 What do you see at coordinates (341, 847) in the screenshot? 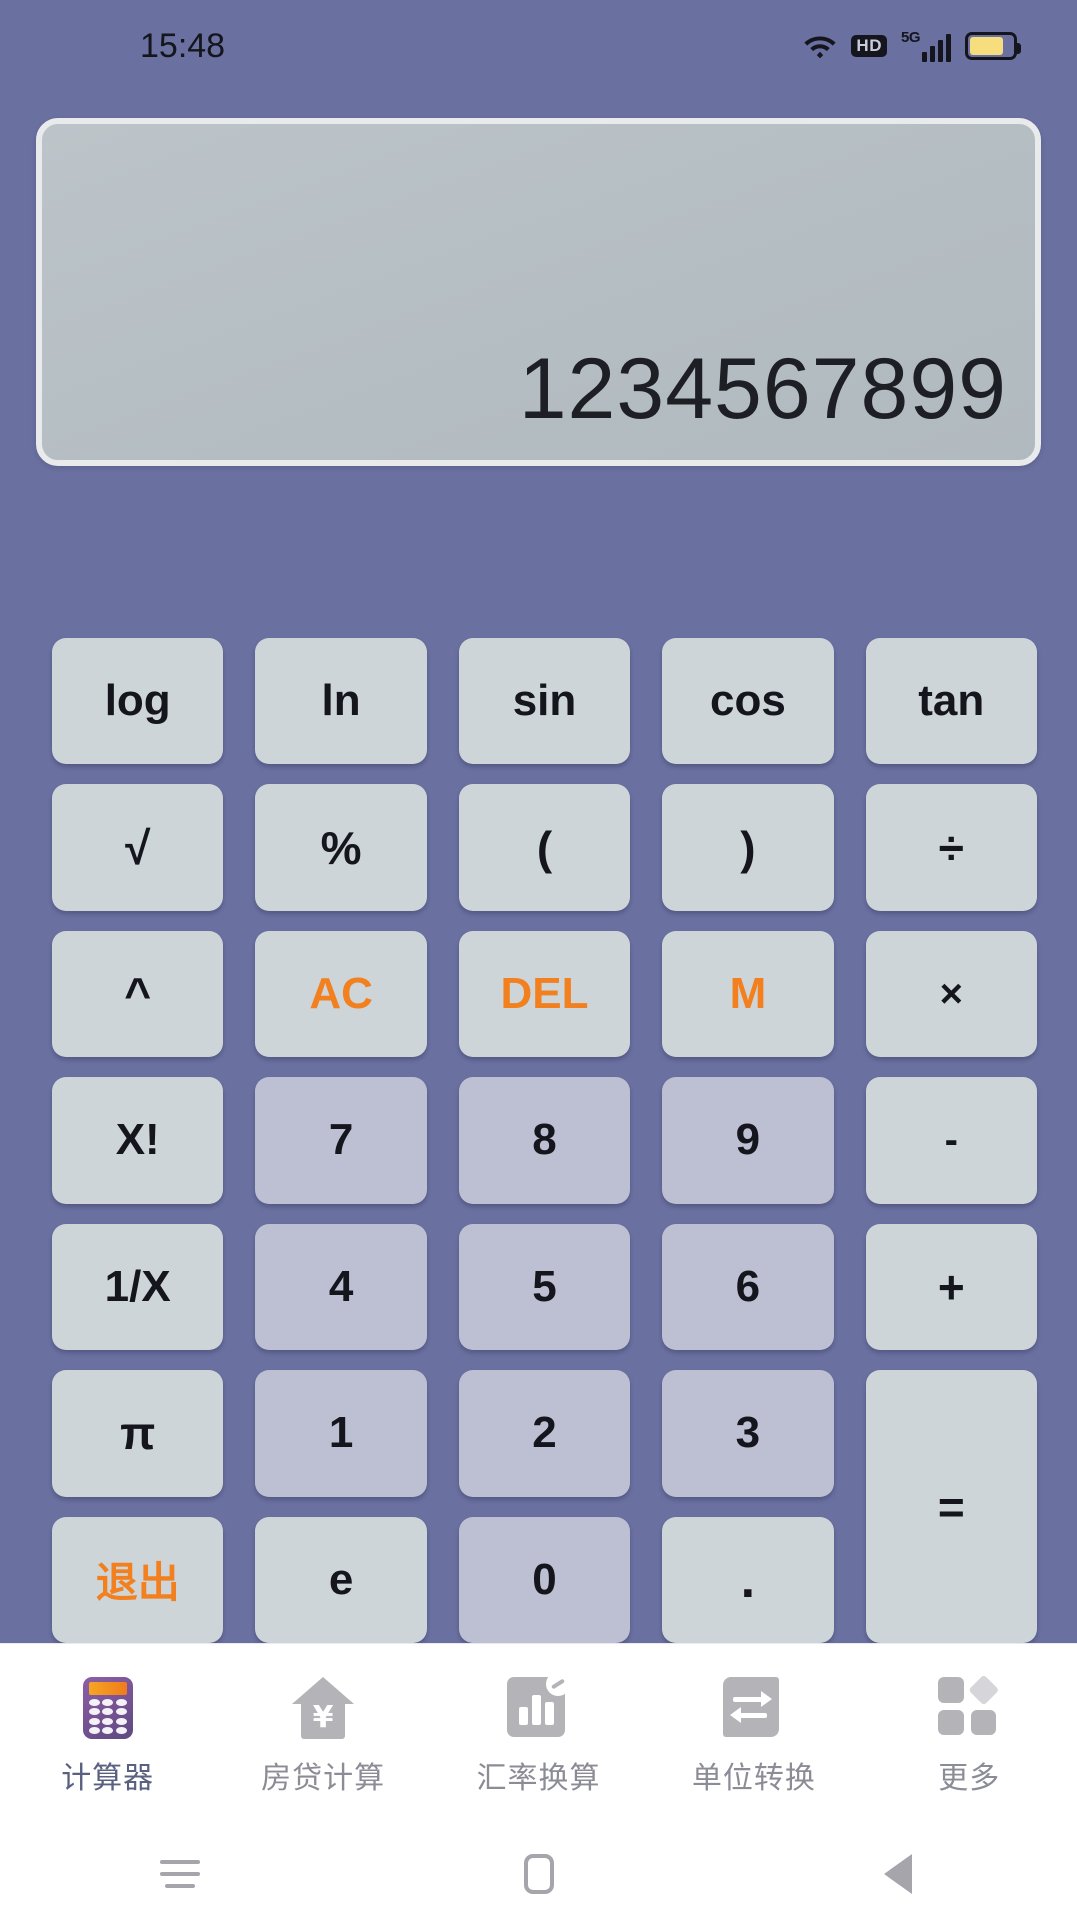
I see `key-percent: %` at bounding box center [341, 847].